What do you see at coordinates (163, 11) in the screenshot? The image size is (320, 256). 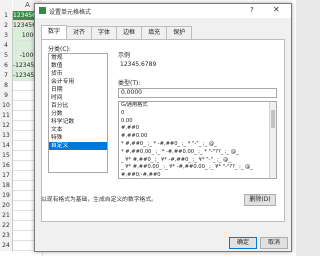 I see `dialog-titlebar: 设置单元格格式 ? ✕` at bounding box center [163, 11].